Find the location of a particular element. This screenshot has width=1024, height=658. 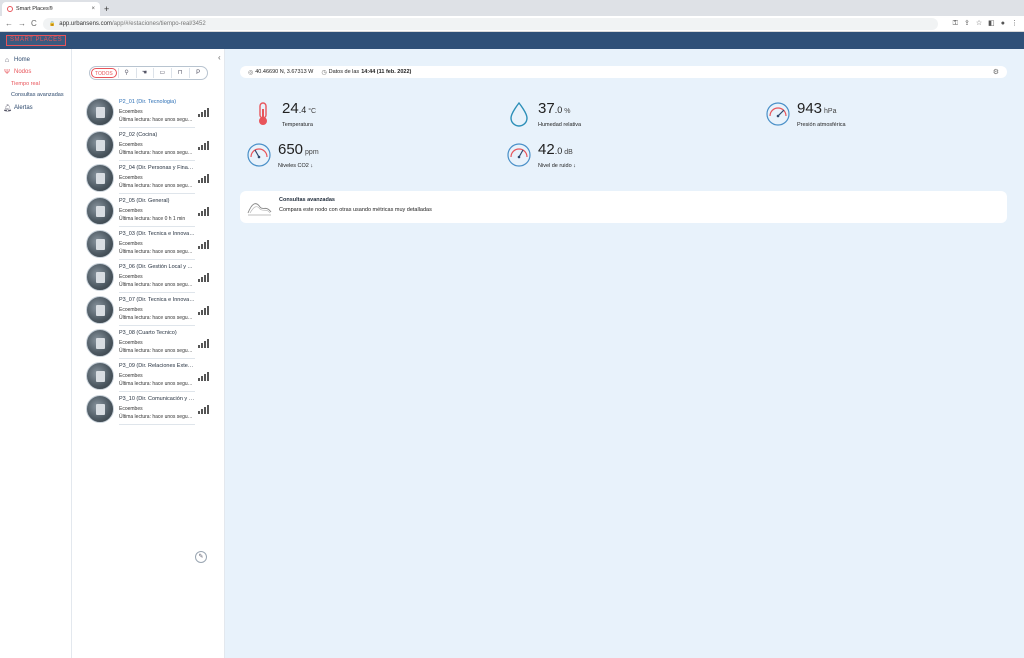

station-name: P3_07 (Dir. Tecnica e Innovación) is located at coordinates (157, 300).